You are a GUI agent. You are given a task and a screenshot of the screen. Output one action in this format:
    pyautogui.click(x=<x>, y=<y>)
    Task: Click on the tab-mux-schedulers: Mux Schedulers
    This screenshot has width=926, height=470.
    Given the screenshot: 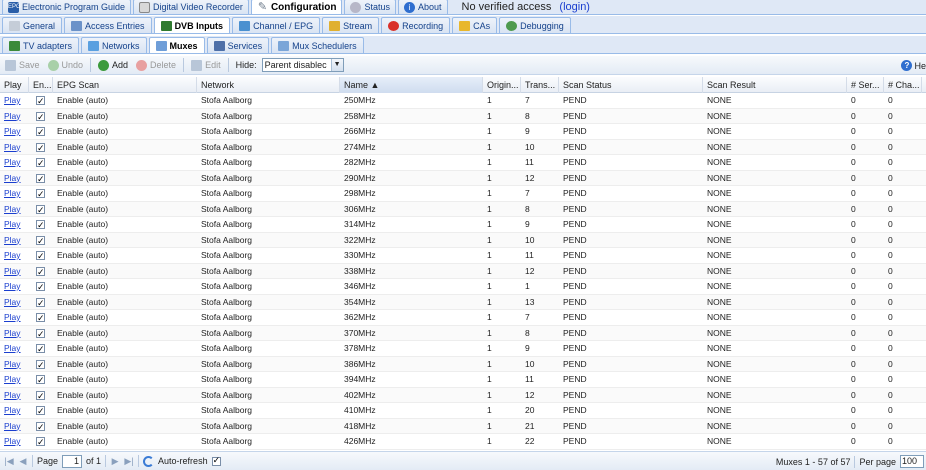 What is the action you would take?
    pyautogui.click(x=317, y=45)
    